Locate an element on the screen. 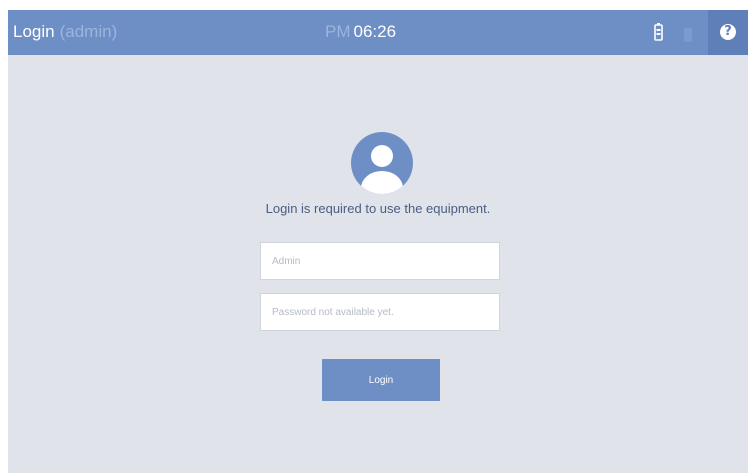 The image size is (748, 473). user-avatar-icon is located at coordinates (382, 163).